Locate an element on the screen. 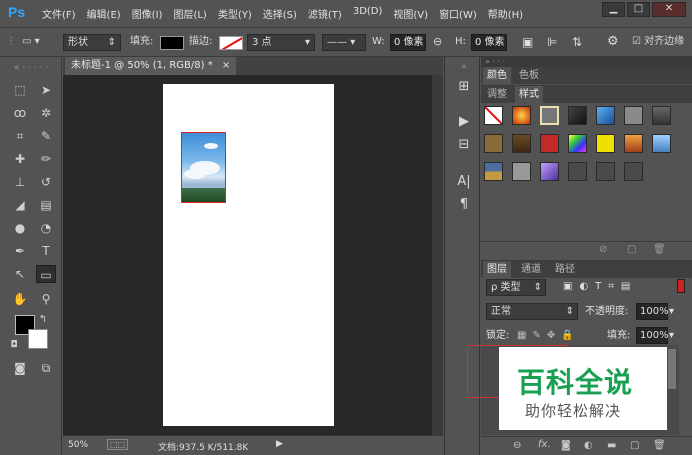 The image size is (692, 455). history-panel-icon: ⊞ is located at coordinates (464, 87).